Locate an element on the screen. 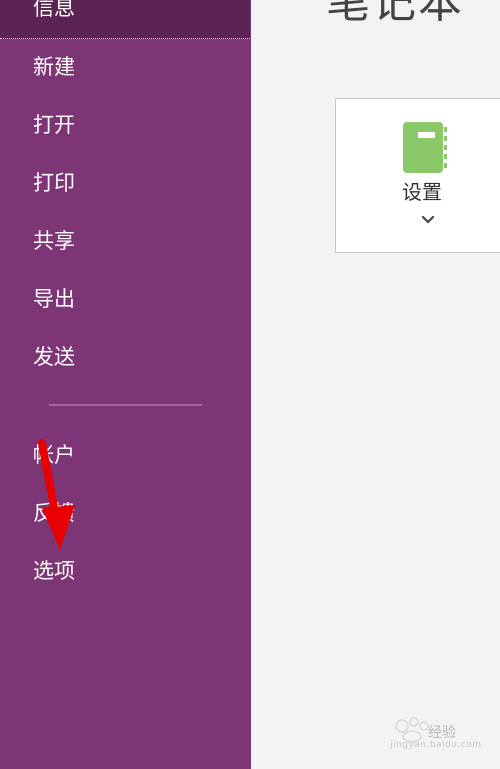 This screenshot has width=500, height=769. sidebar-item-share: 共享 is located at coordinates (54, 241).